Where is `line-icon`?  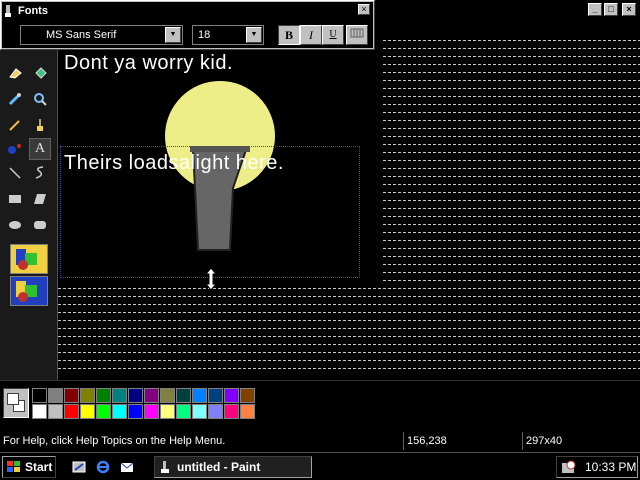
line-icon is located at coordinates (15, 173).